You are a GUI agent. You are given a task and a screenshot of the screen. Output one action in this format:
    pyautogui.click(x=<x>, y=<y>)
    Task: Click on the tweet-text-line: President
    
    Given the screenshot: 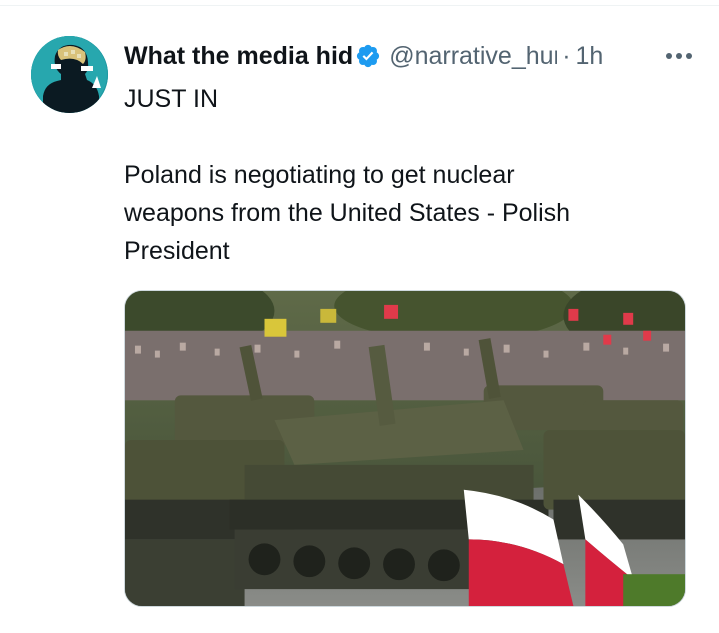 What is the action you would take?
    pyautogui.click(x=177, y=251)
    